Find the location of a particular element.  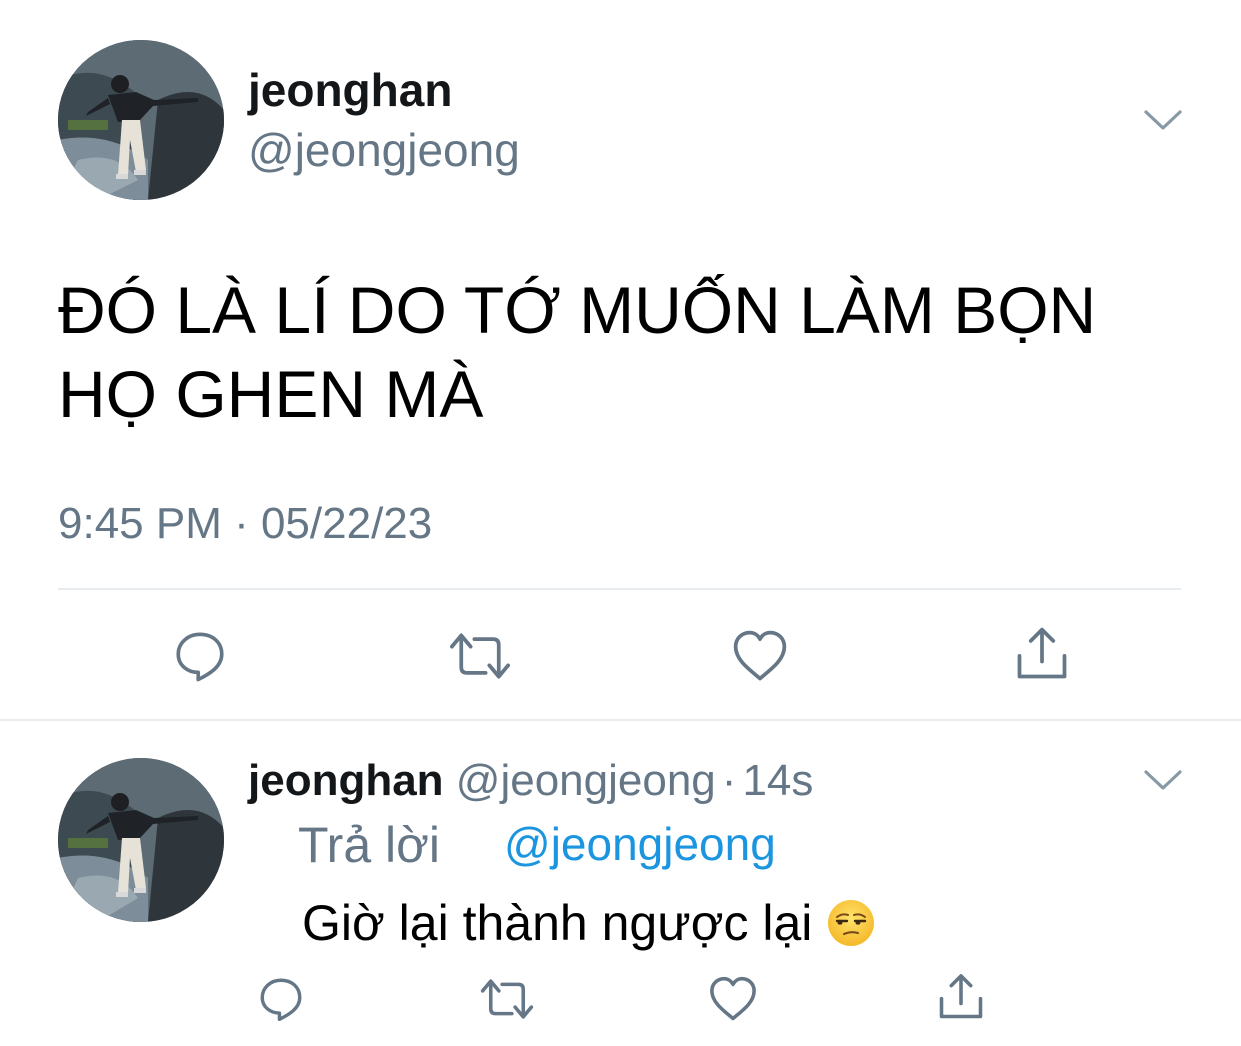

reply-author-handle: @jeongjeong is located at coordinates (586, 780).